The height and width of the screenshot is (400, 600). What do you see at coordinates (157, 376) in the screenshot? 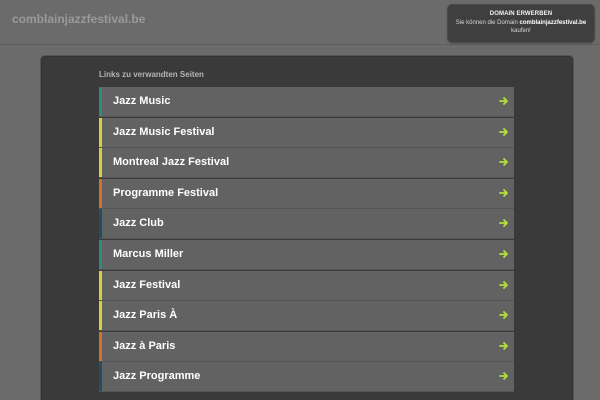
I see `related-link-label: Jazz Programme` at bounding box center [157, 376].